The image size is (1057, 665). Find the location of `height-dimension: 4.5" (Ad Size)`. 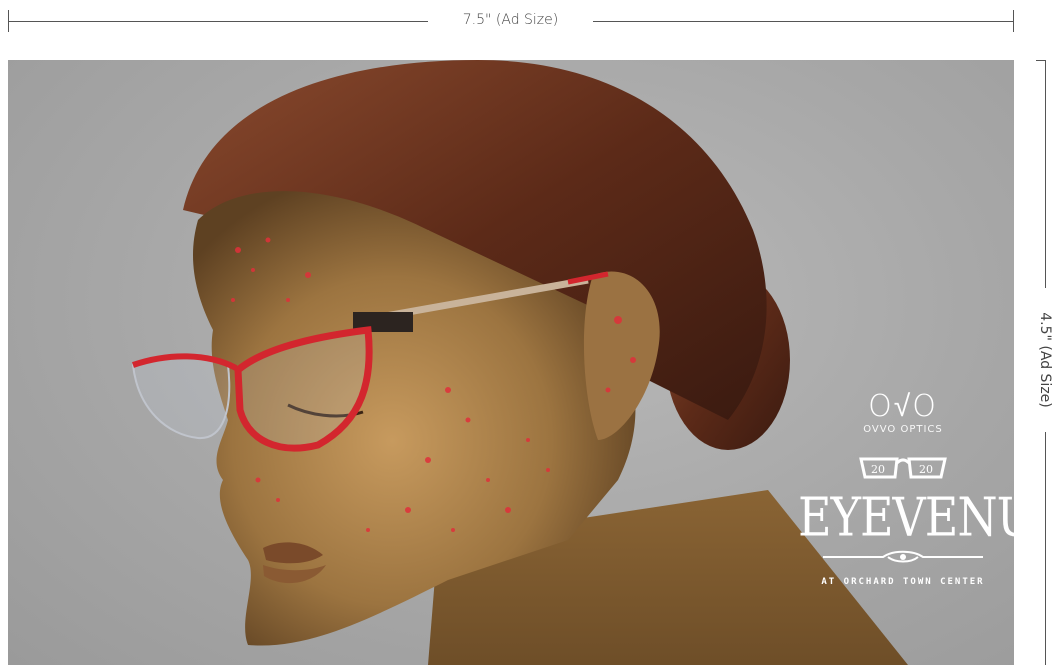

height-dimension: 4.5" (Ad Size) is located at coordinates (1043, 362).